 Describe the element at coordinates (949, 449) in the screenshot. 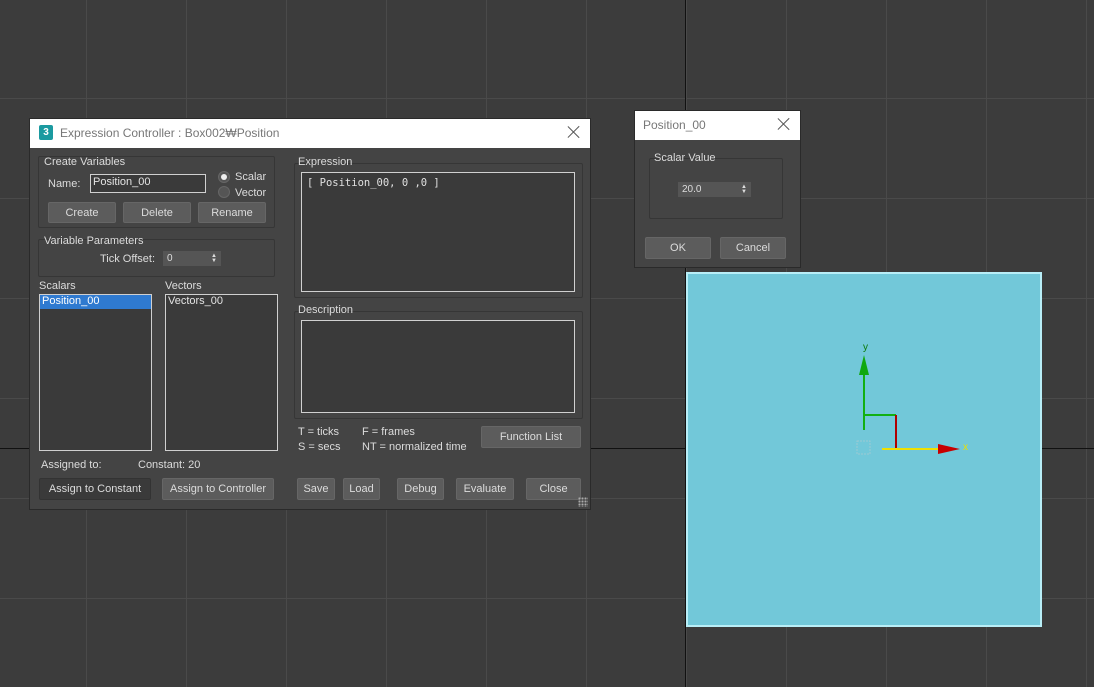

I see `gizmo-x-arrow-icon` at that location.